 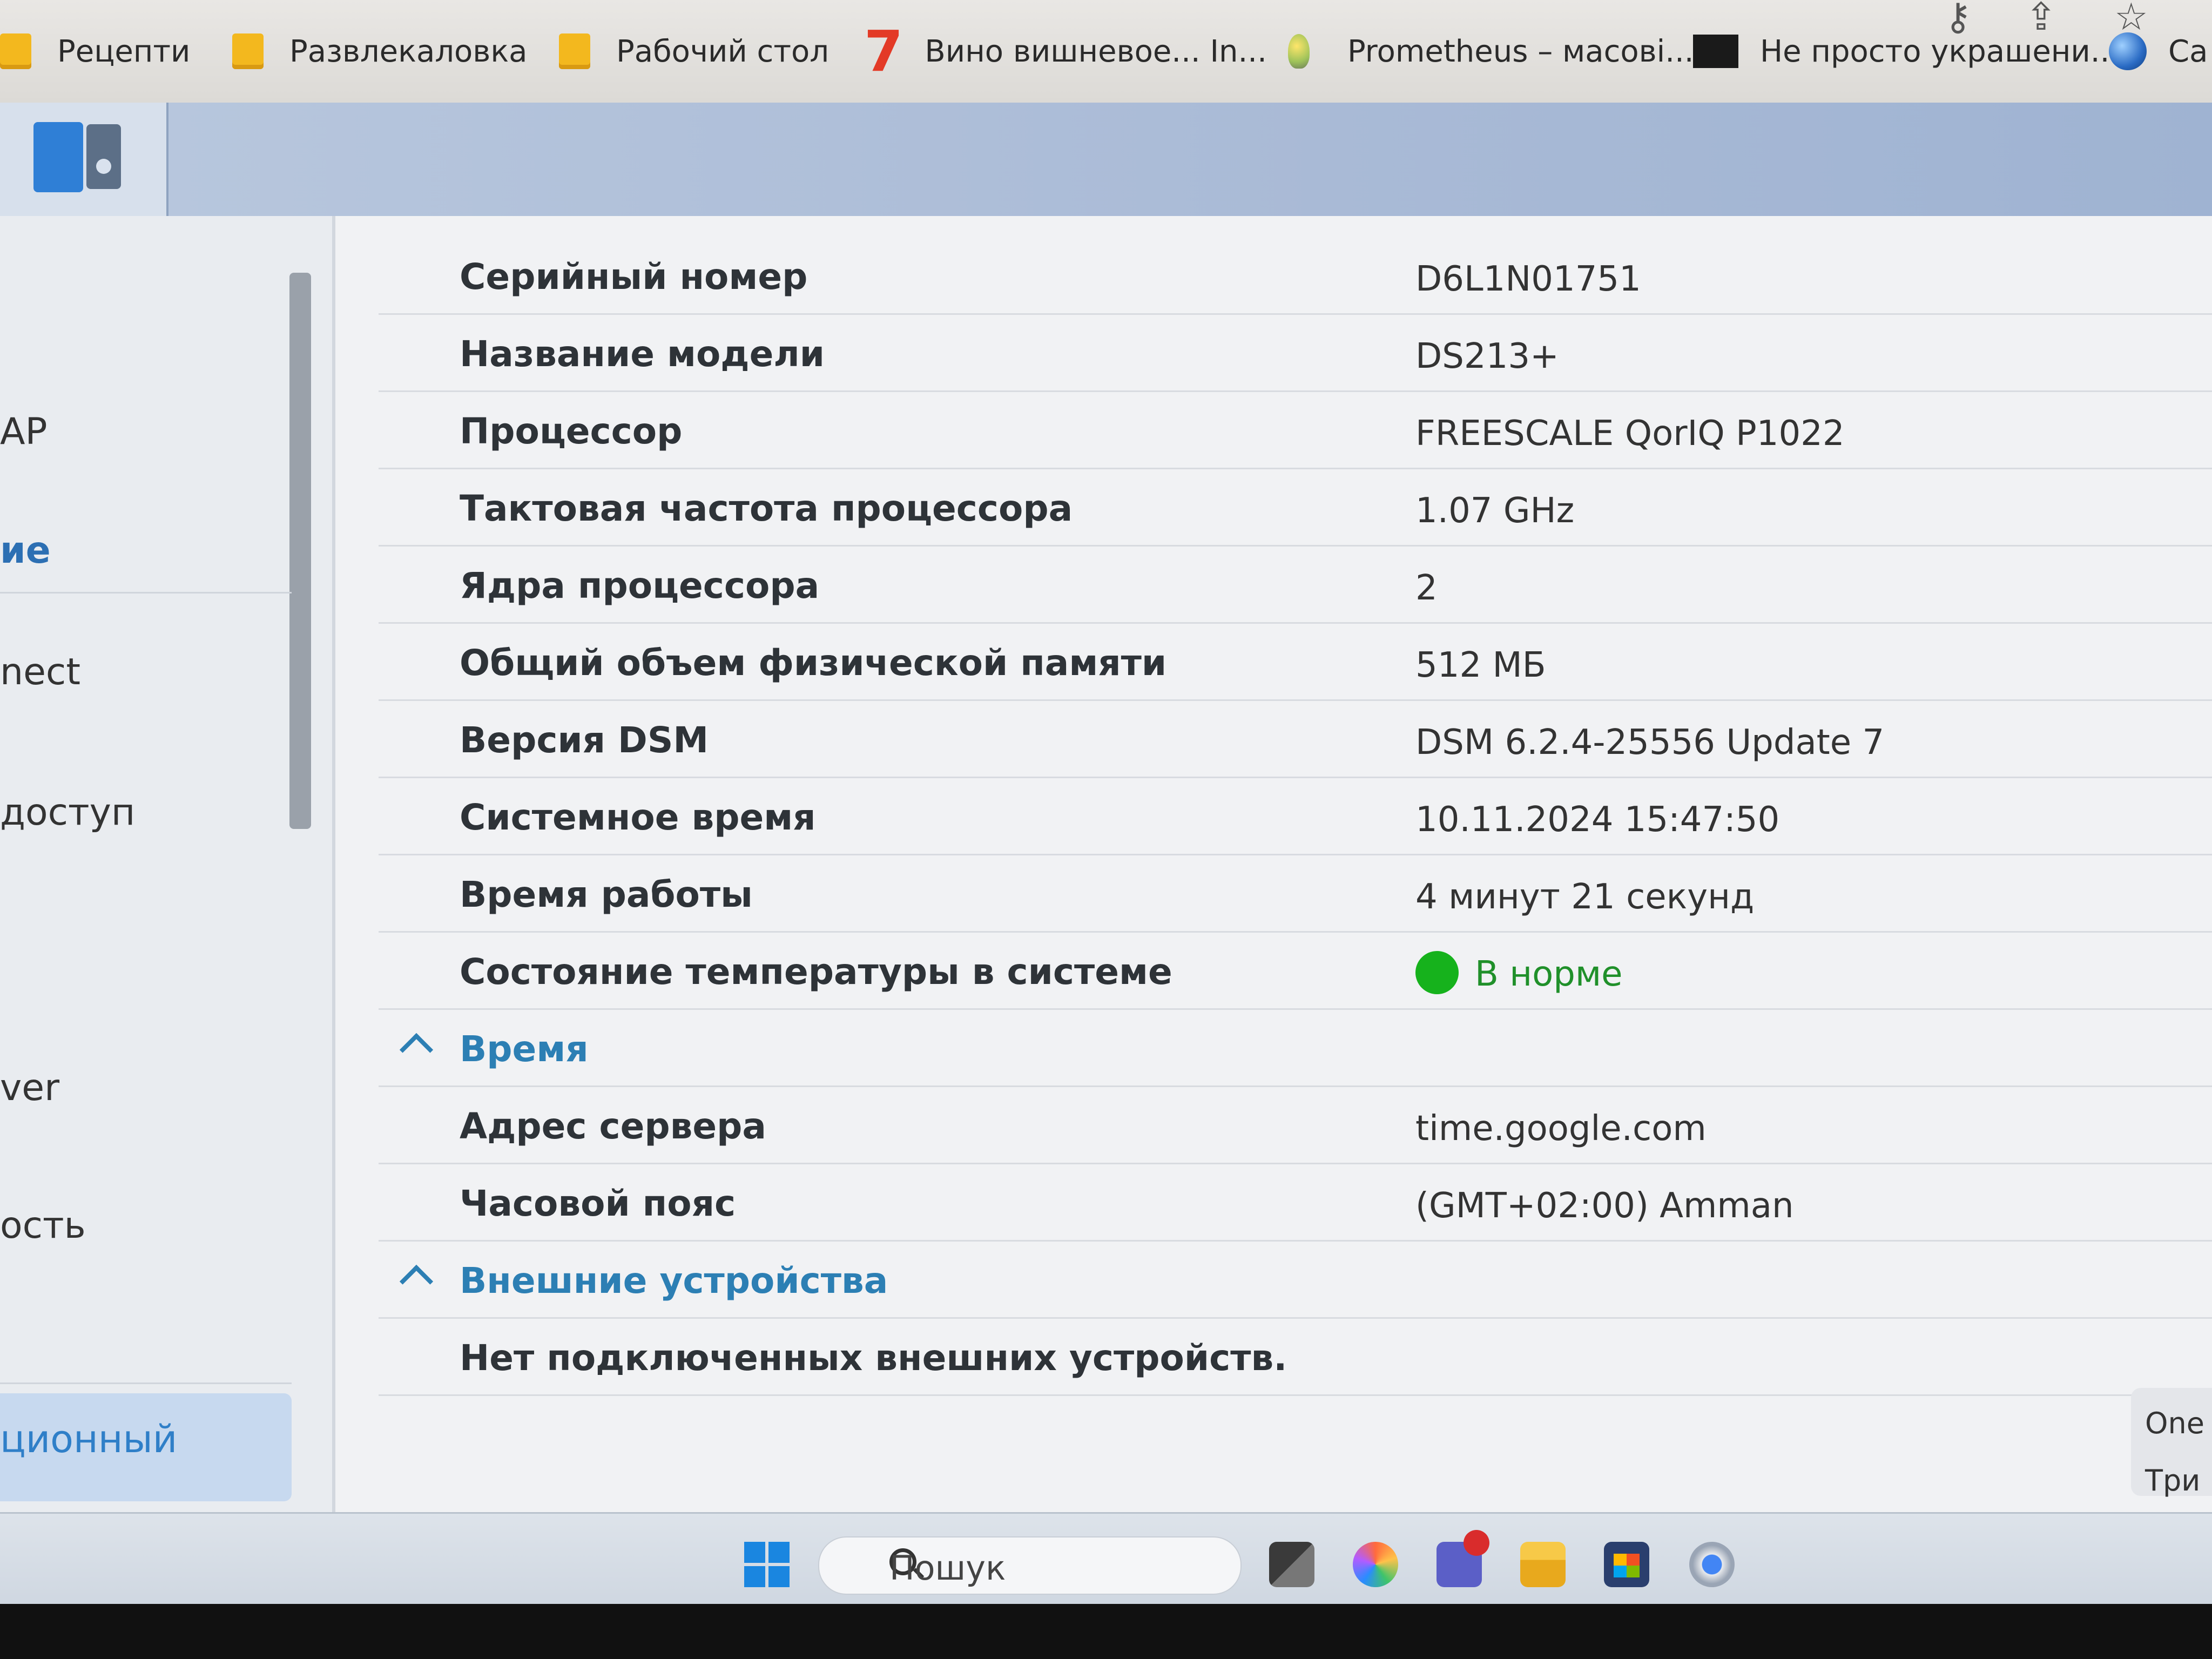 What do you see at coordinates (2188, 51) in the screenshot?
I see `bookmark-label: Са` at bounding box center [2188, 51].